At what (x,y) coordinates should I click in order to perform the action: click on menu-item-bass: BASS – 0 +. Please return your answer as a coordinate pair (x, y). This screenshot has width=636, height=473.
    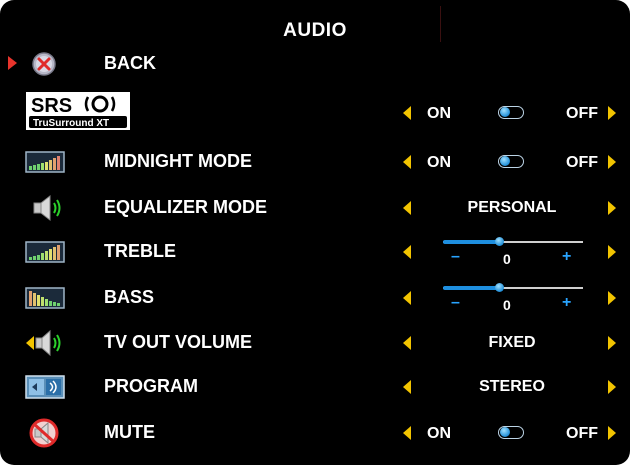
    Looking at the image, I should click on (315, 298).